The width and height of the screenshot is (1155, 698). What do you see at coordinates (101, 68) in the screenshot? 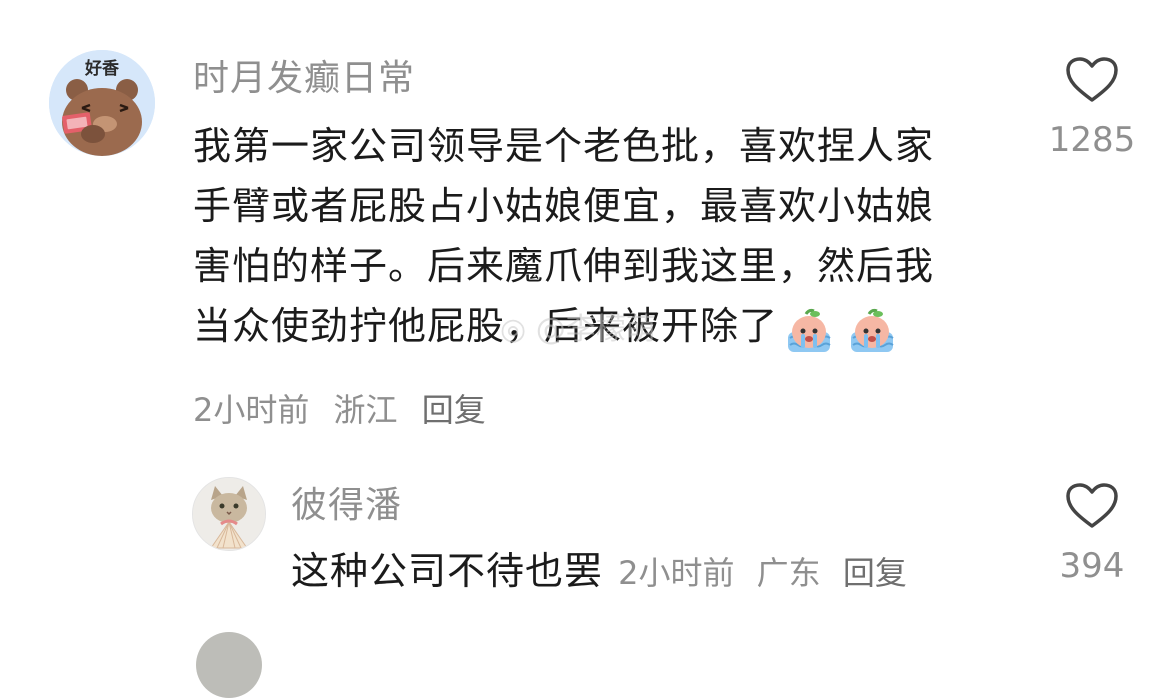
I see `avatar-label: 好香` at bounding box center [101, 68].